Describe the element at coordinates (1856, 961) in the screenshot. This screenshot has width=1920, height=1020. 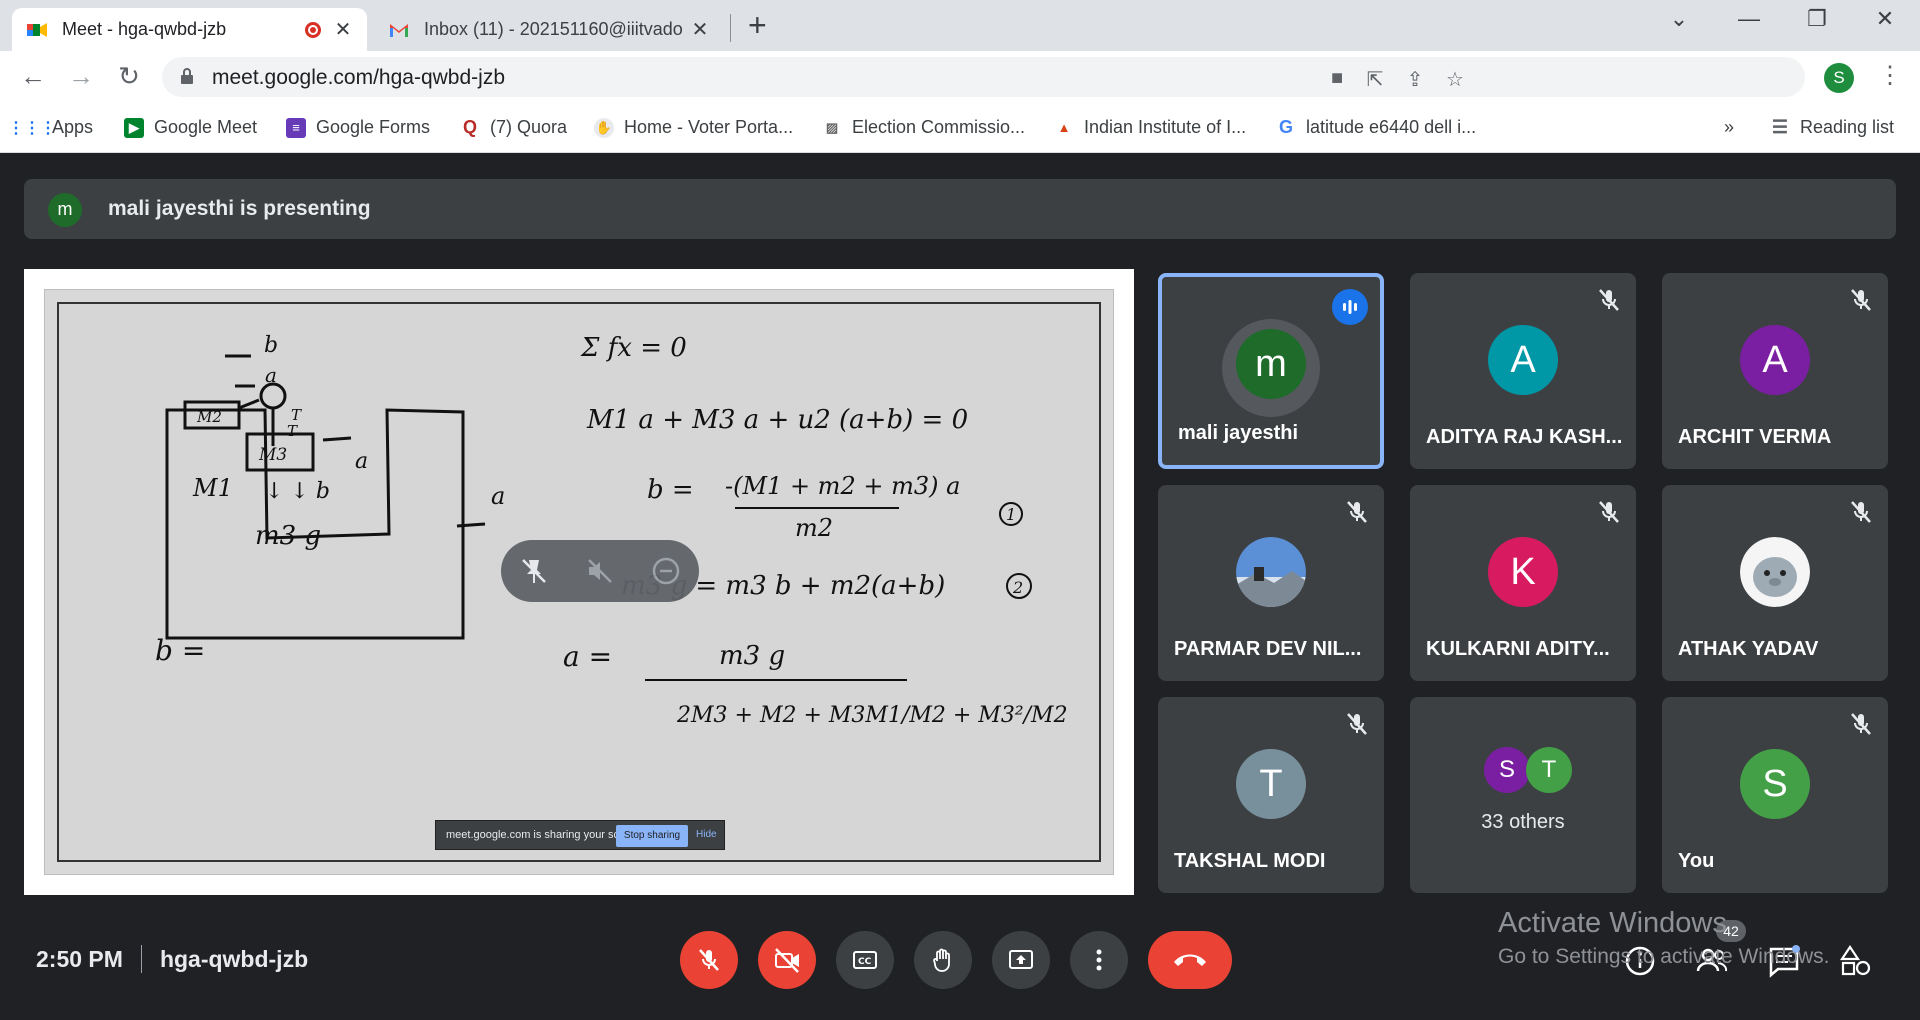
I see `activities-icon` at that location.